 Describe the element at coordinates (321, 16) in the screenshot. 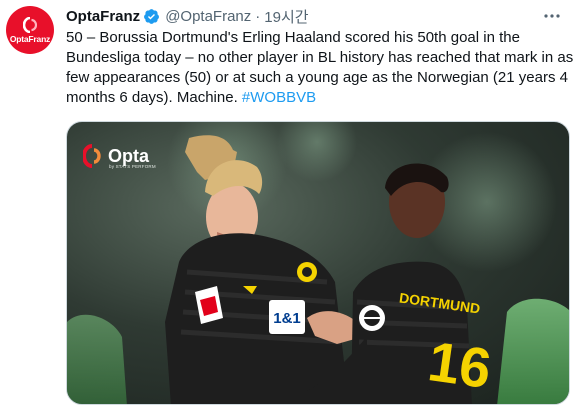

I see `tweet-header: OptaFranz @OptaFranz · 19시간` at that location.